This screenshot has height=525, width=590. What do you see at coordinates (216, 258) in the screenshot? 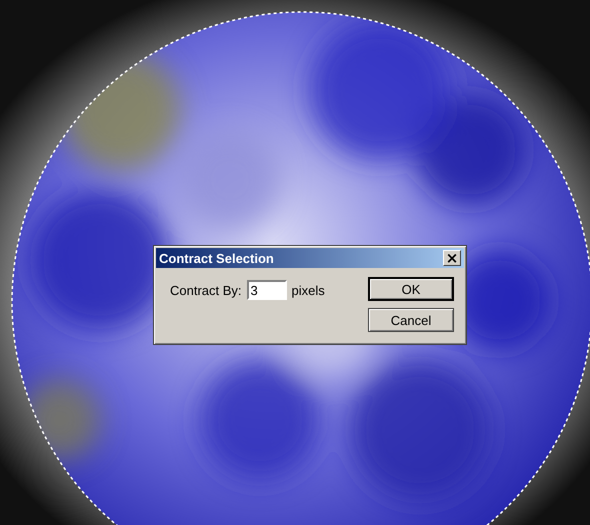
I see `dialog-title: Contract Selection` at bounding box center [216, 258].